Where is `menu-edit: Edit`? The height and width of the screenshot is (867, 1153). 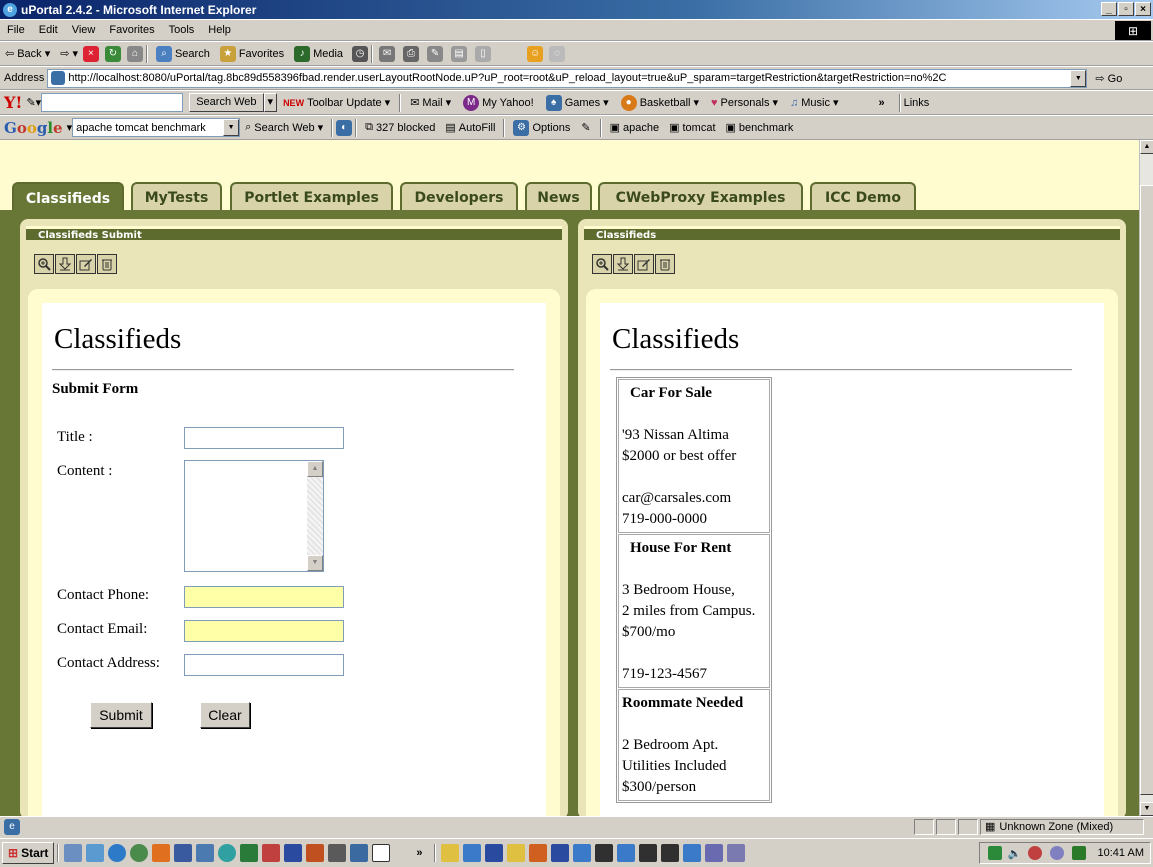
menu-edit: Edit is located at coordinates (48, 30).